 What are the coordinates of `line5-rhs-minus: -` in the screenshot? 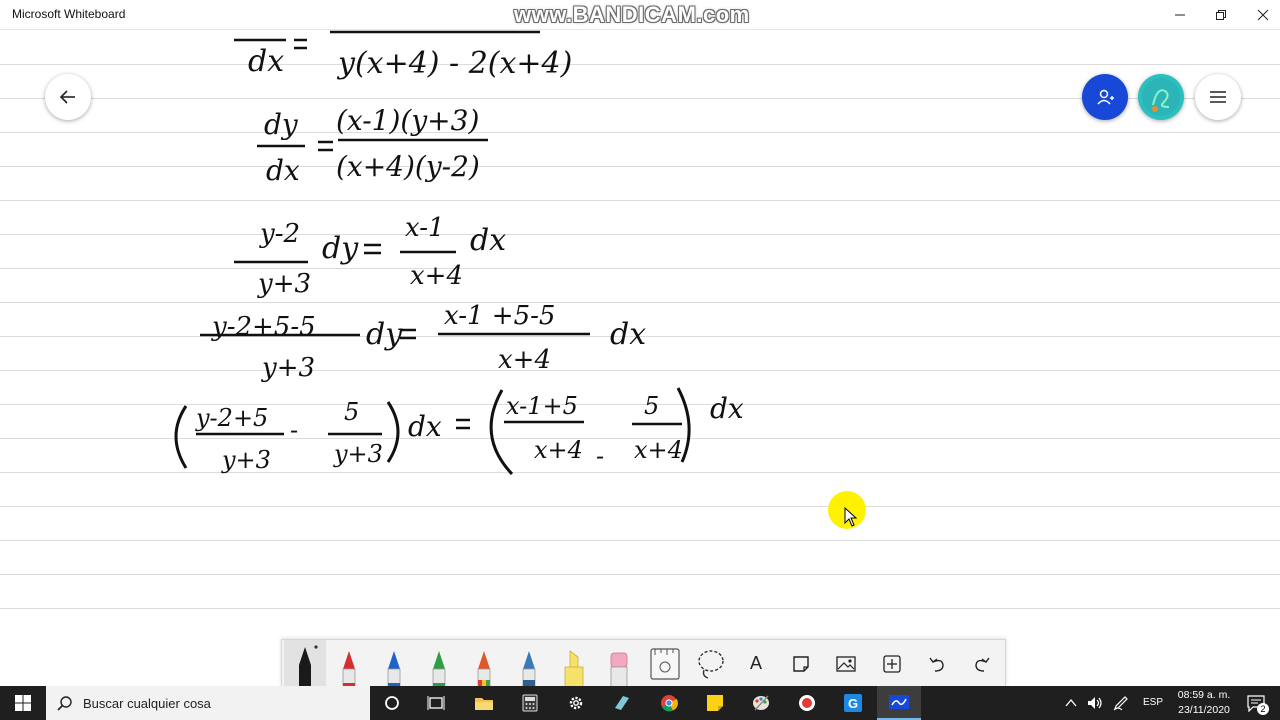 It's located at (600, 456).